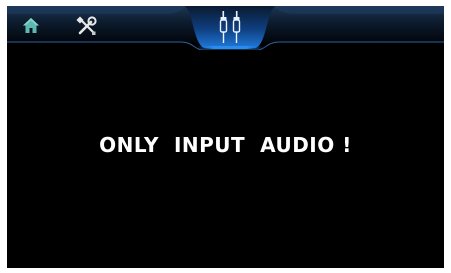  I want to click on home-icon, so click(31, 26).